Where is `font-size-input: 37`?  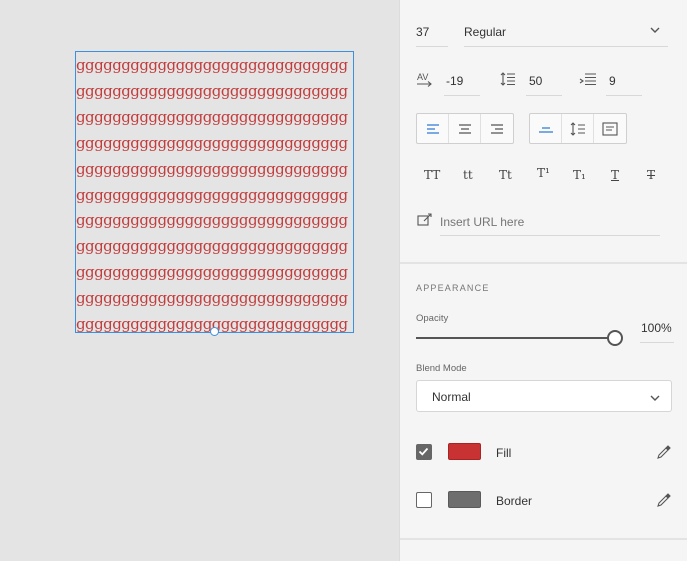
font-size-input: 37 is located at coordinates (422, 32).